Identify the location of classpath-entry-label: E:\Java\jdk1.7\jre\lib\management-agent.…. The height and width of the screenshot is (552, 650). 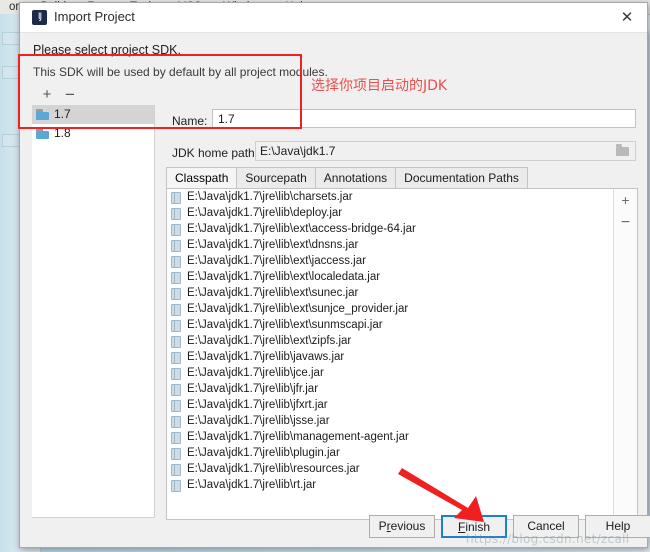
(298, 437).